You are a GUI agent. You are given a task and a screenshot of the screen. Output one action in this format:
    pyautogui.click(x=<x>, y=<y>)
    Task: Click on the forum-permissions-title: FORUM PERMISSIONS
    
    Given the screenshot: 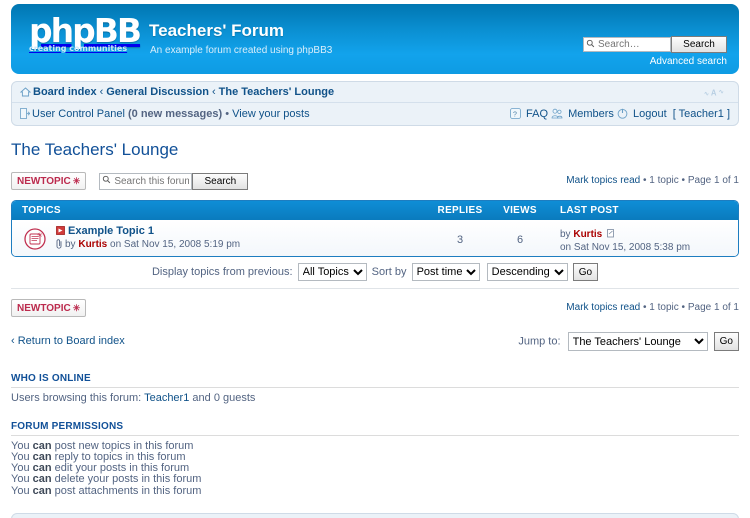 What is the action you would take?
    pyautogui.click(x=375, y=428)
    